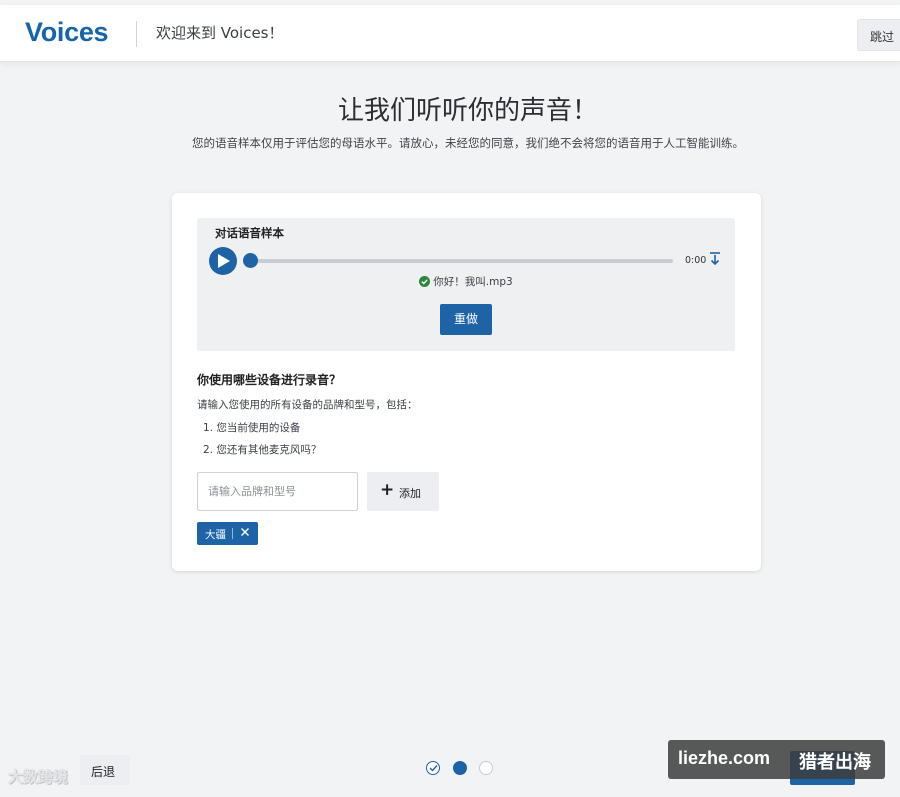  I want to click on remove-tag-icon, so click(245, 533).